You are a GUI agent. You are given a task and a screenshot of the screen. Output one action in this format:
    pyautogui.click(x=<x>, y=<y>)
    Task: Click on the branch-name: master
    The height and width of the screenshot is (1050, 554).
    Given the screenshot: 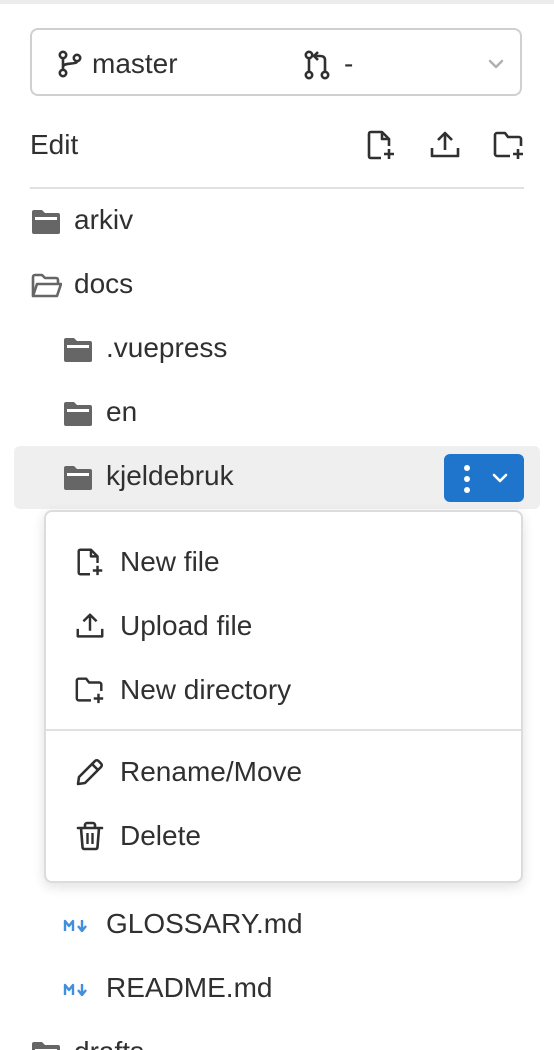 What is the action you would take?
    pyautogui.click(x=135, y=63)
    